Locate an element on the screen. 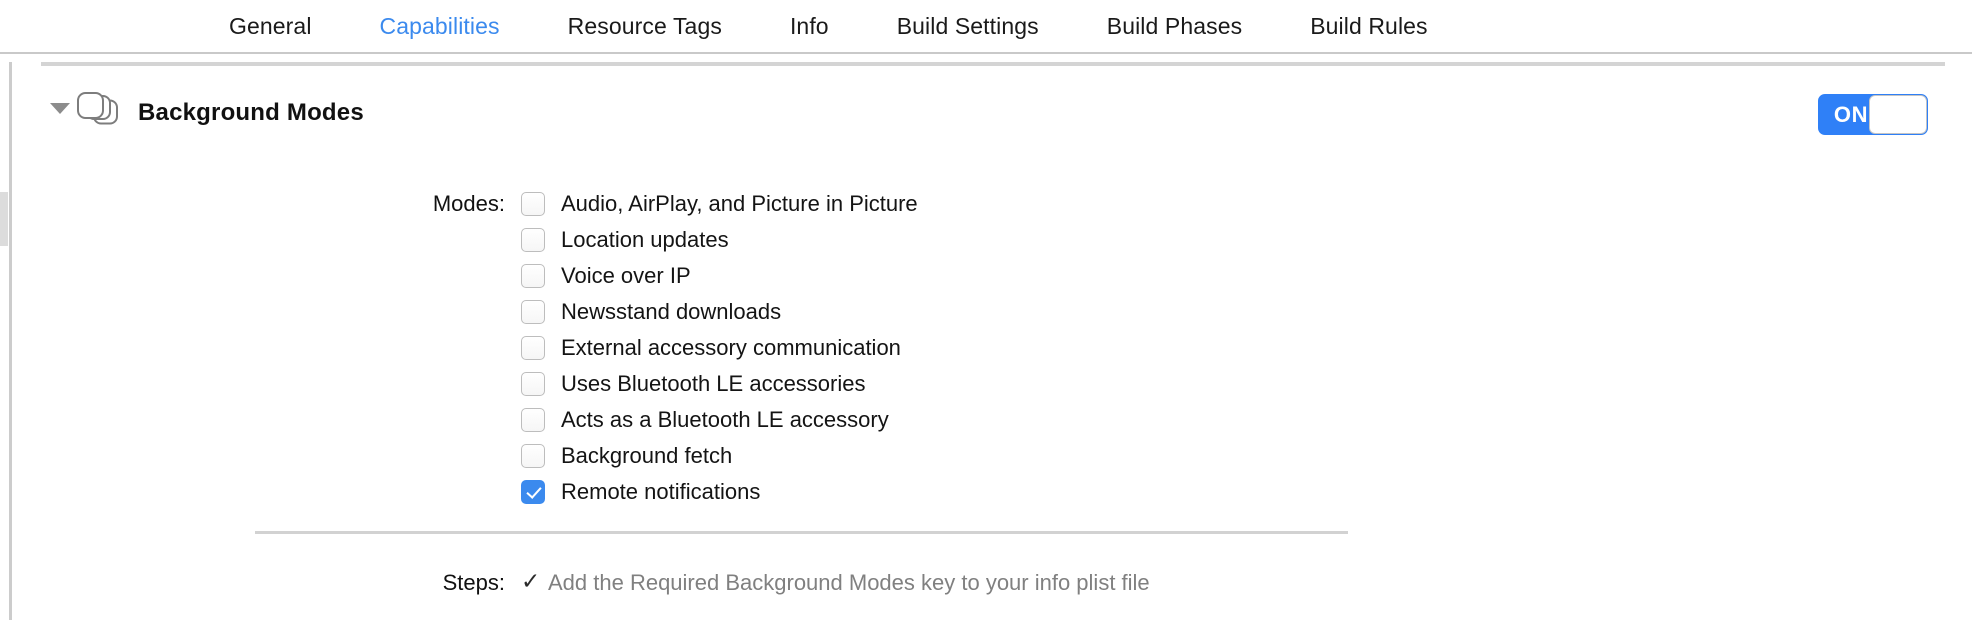 This screenshot has height=620, width=1972. checkbox-voice-over-ip is located at coordinates (533, 276).